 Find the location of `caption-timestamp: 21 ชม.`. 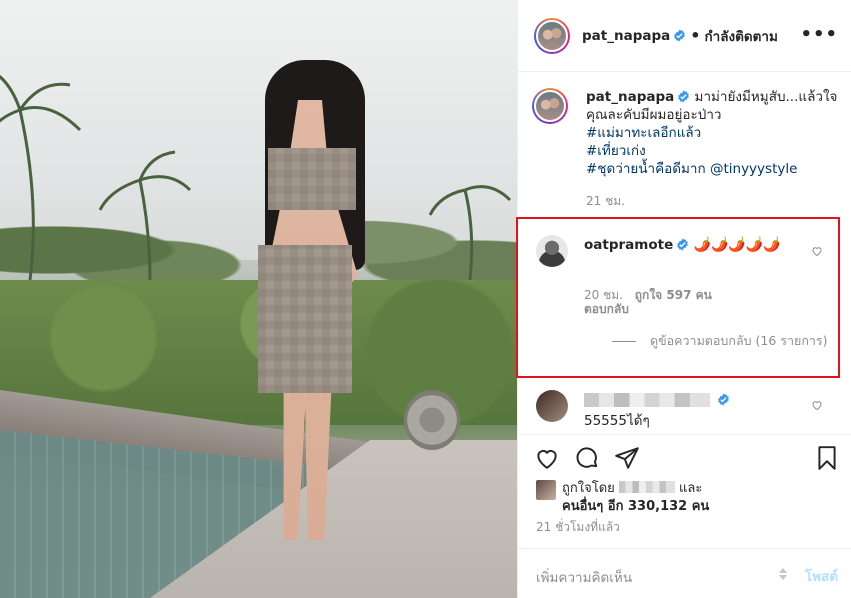

caption-timestamp: 21 ชม. is located at coordinates (605, 201).